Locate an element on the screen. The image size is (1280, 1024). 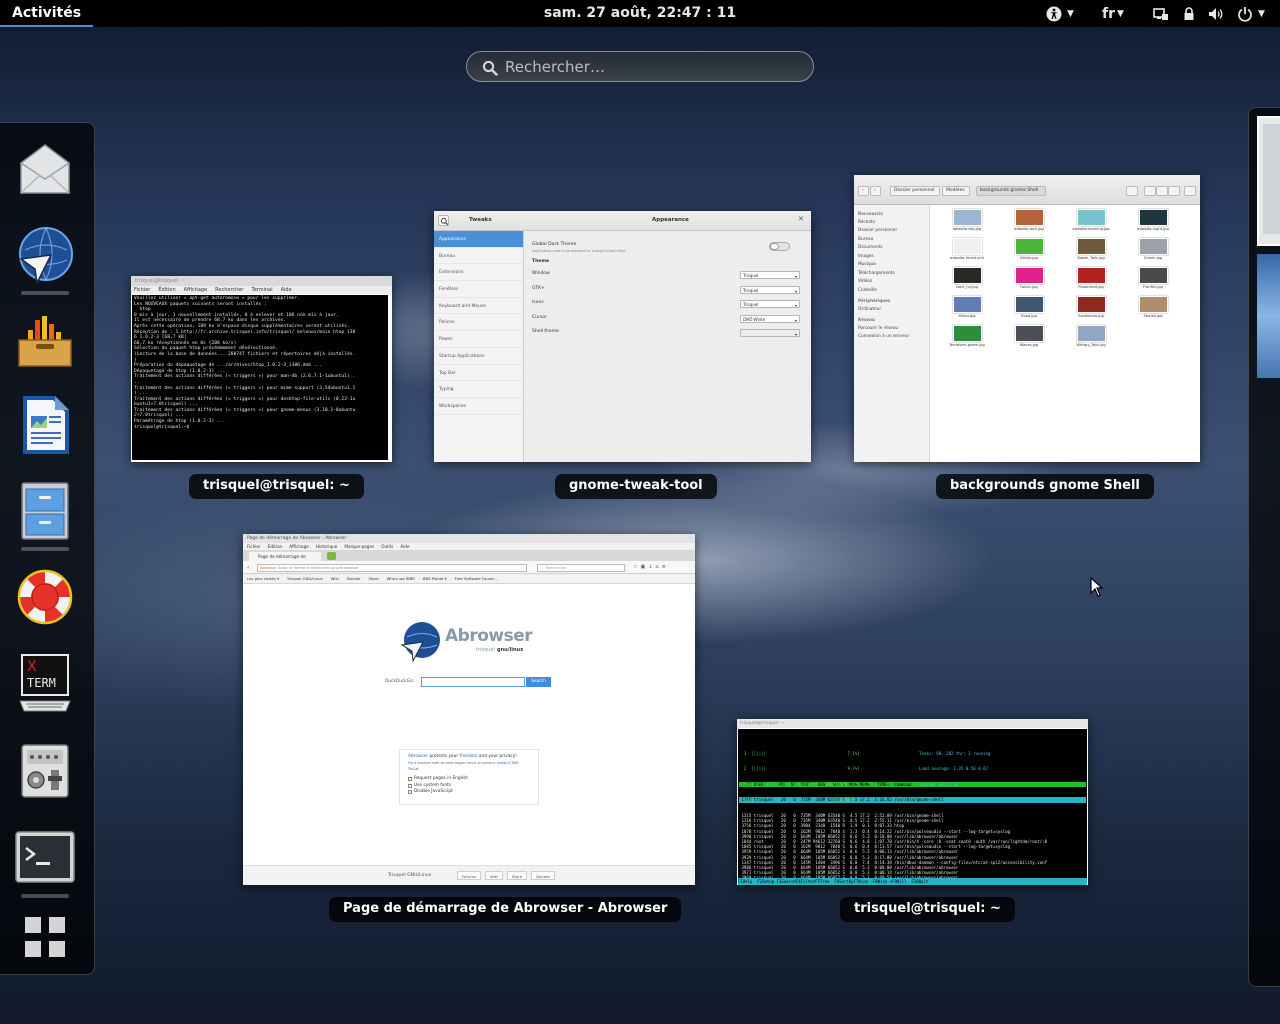
toolbar-icons: ☆▣↓⌂≡ is located at coordinates (651, 567).